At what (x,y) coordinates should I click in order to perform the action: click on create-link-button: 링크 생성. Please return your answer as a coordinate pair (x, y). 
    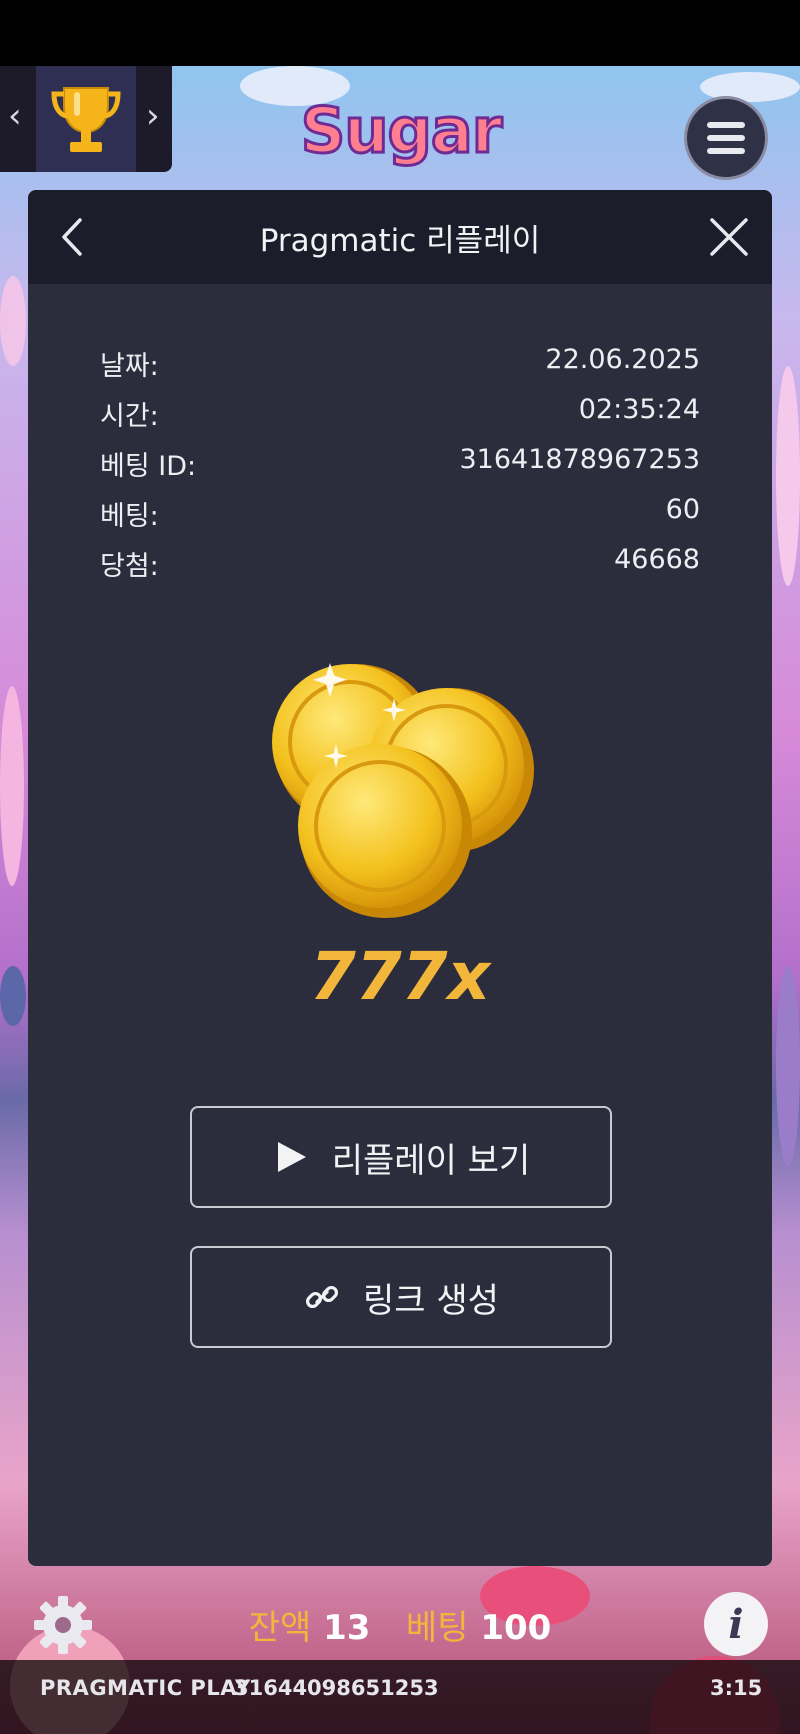
    Looking at the image, I should click on (401, 1297).